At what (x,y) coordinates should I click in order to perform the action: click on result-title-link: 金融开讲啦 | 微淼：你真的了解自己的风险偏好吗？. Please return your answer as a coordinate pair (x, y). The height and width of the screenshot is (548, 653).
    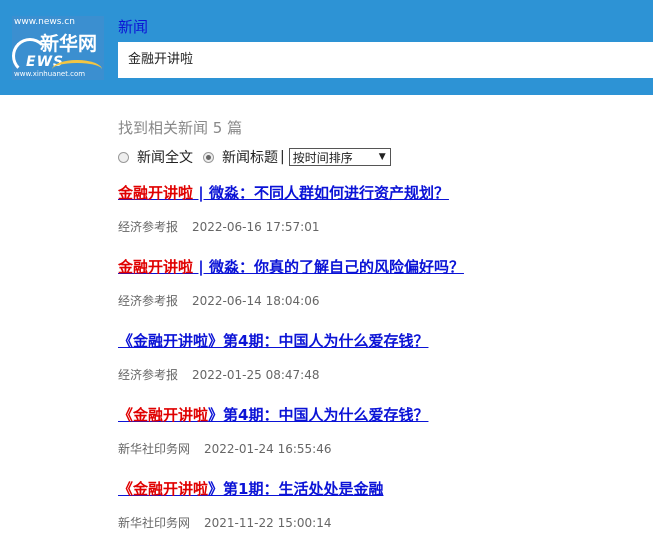
    Looking at the image, I should click on (291, 266).